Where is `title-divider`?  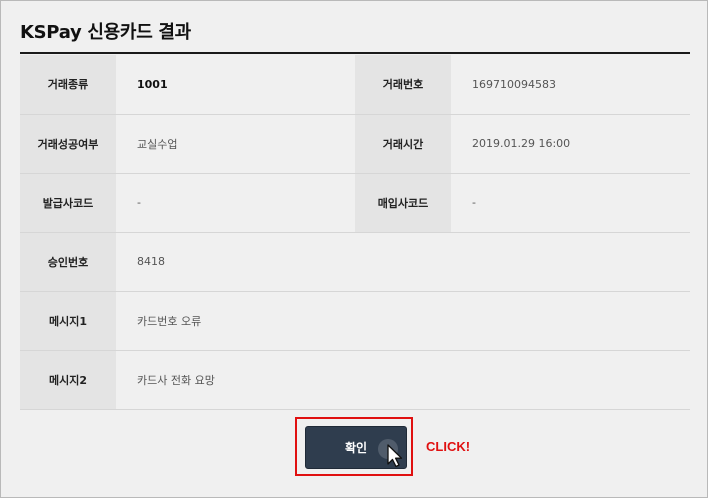
title-divider is located at coordinates (355, 53).